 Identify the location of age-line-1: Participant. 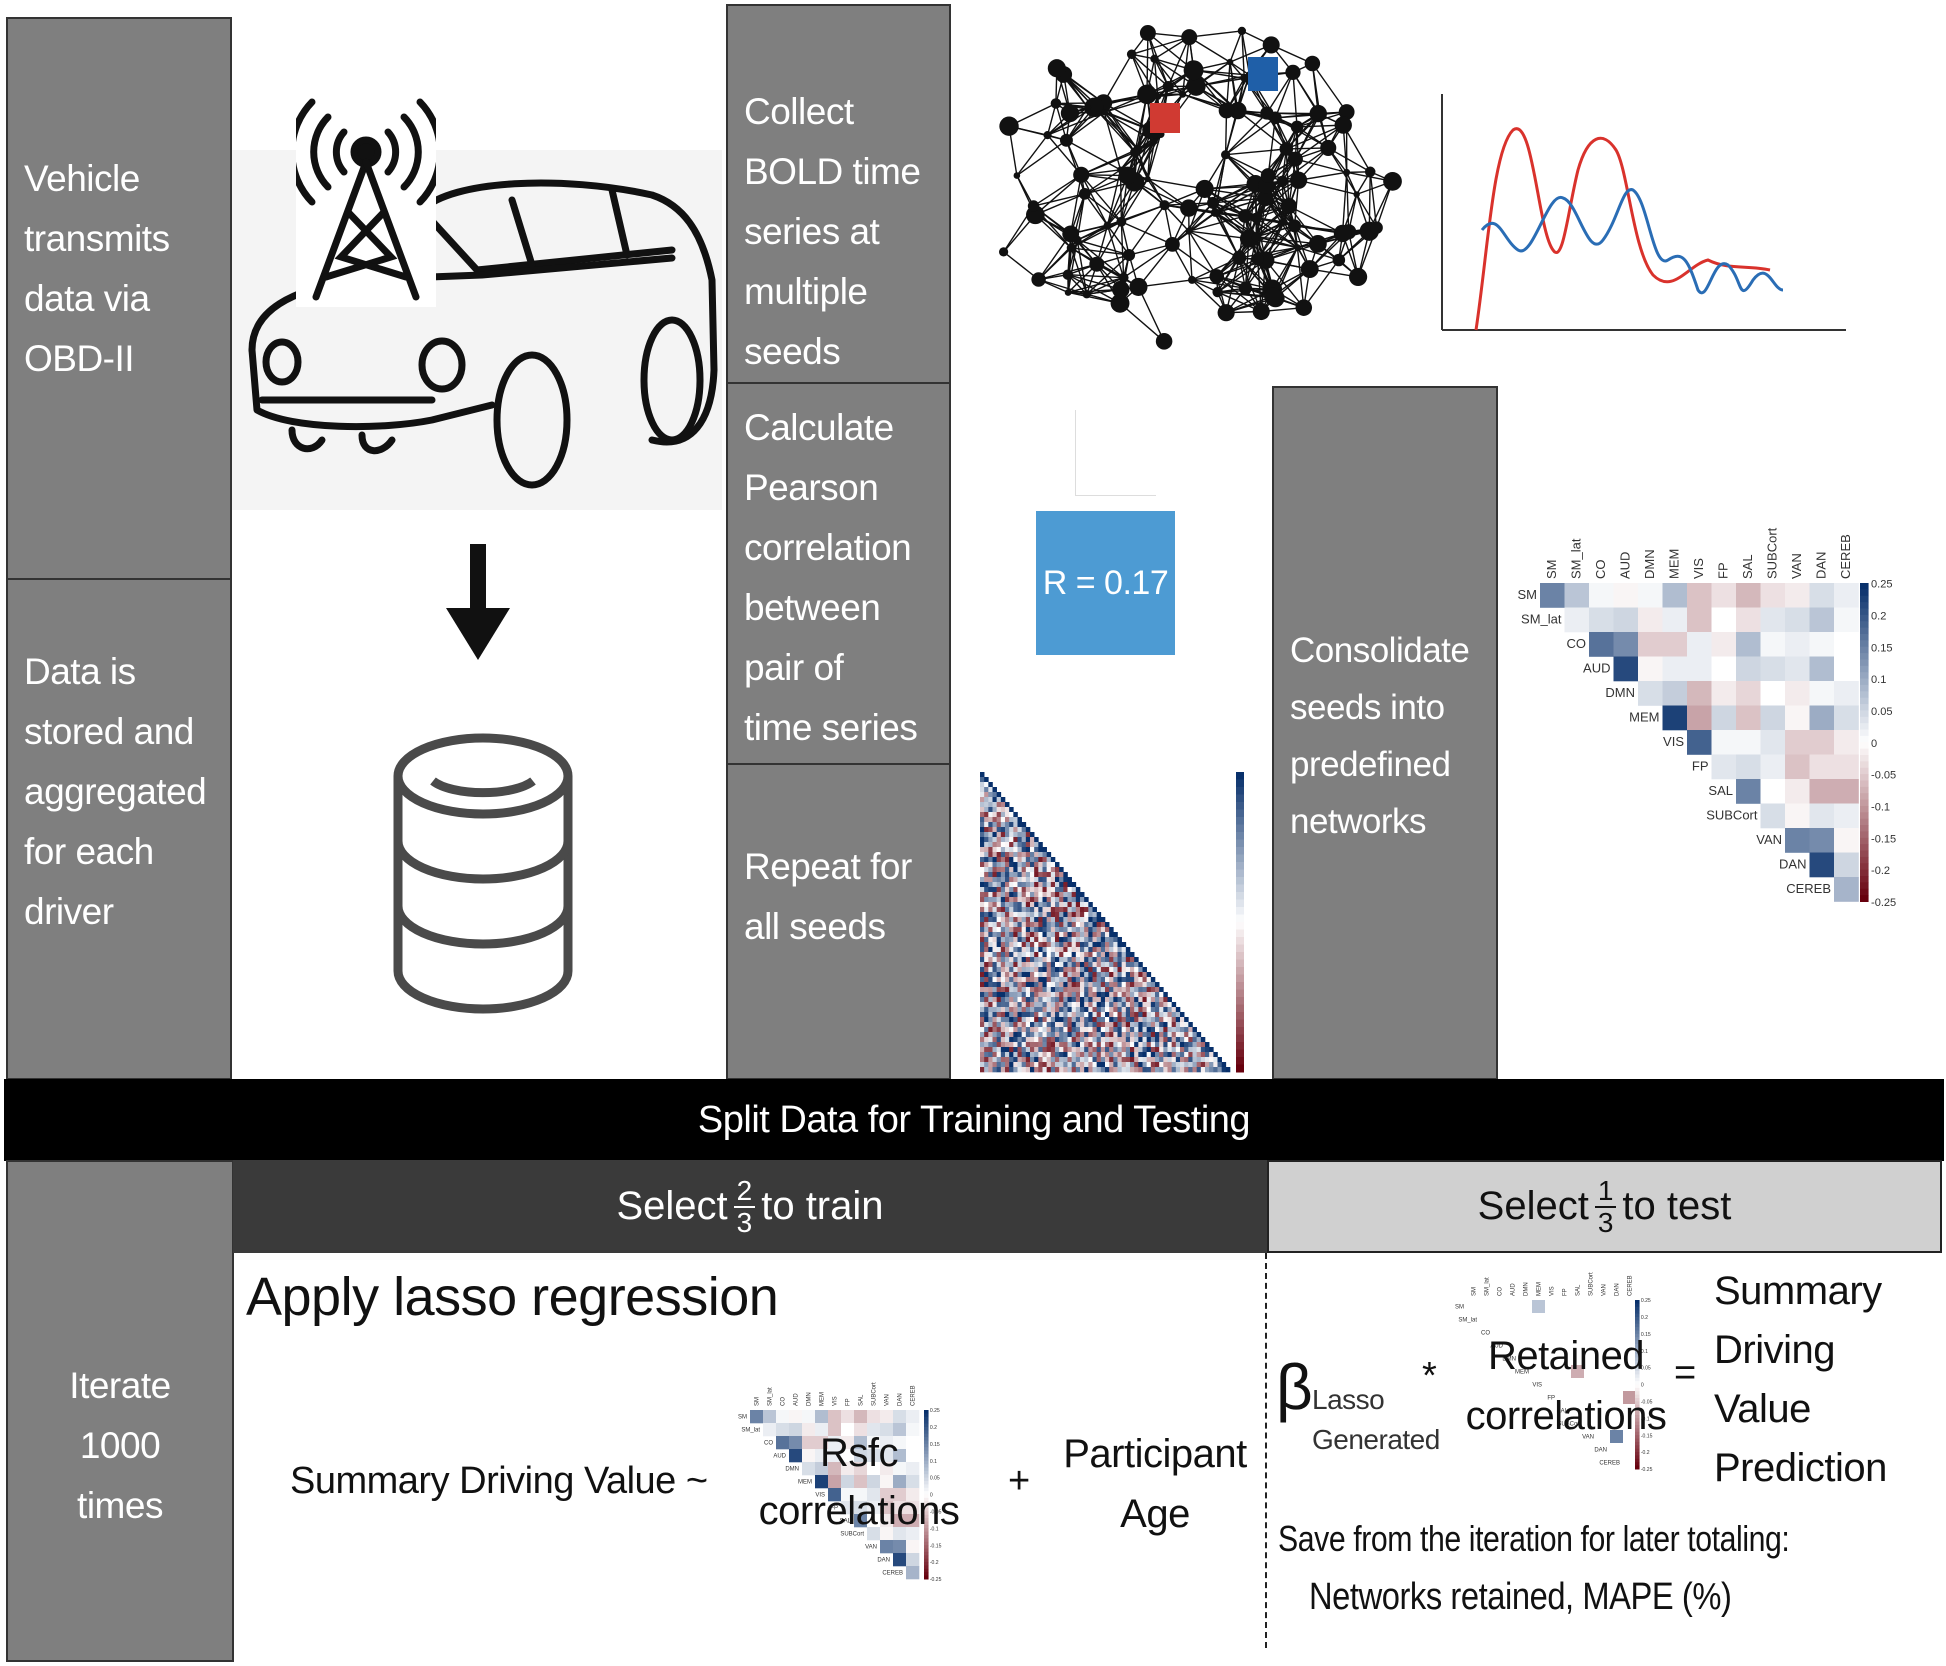
(1155, 1454).